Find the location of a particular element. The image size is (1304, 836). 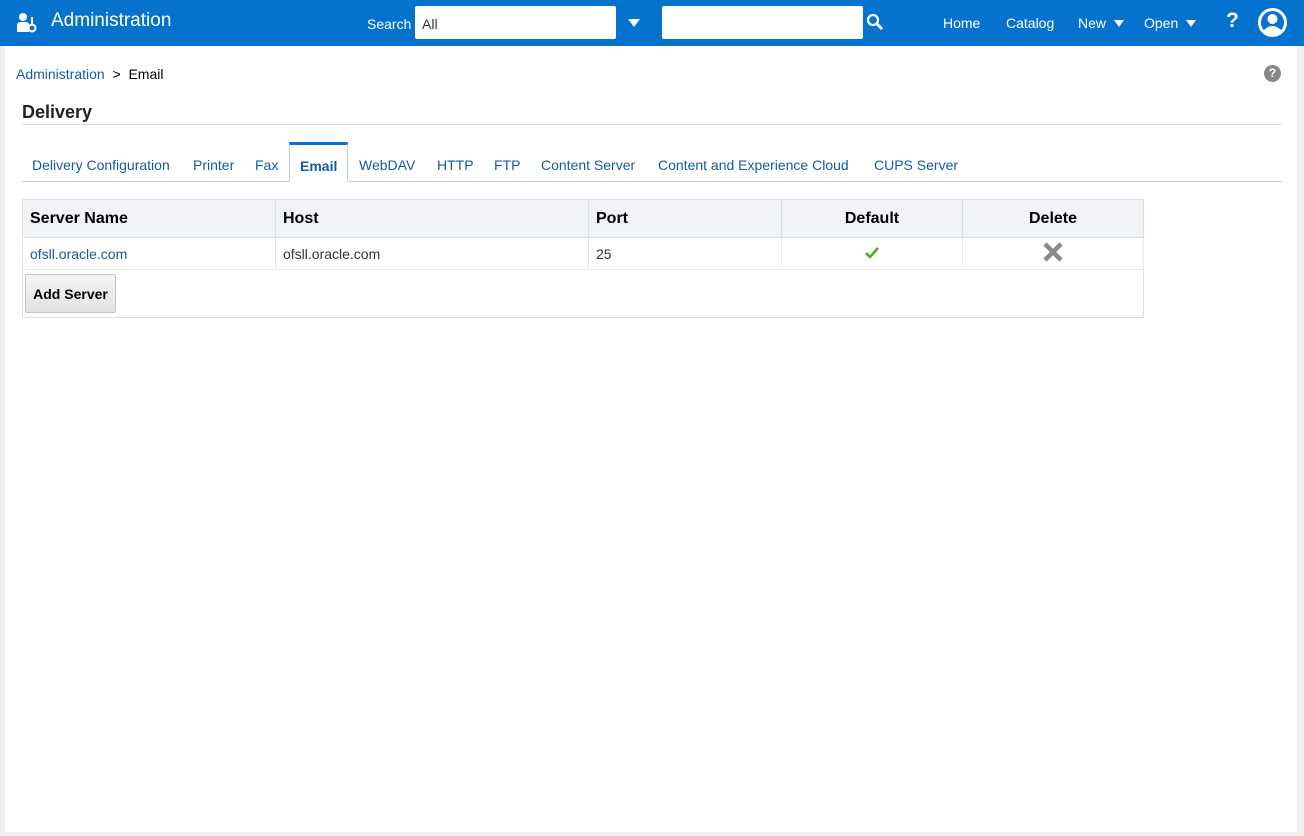

nav-open: Open is located at coordinates (1170, 23).